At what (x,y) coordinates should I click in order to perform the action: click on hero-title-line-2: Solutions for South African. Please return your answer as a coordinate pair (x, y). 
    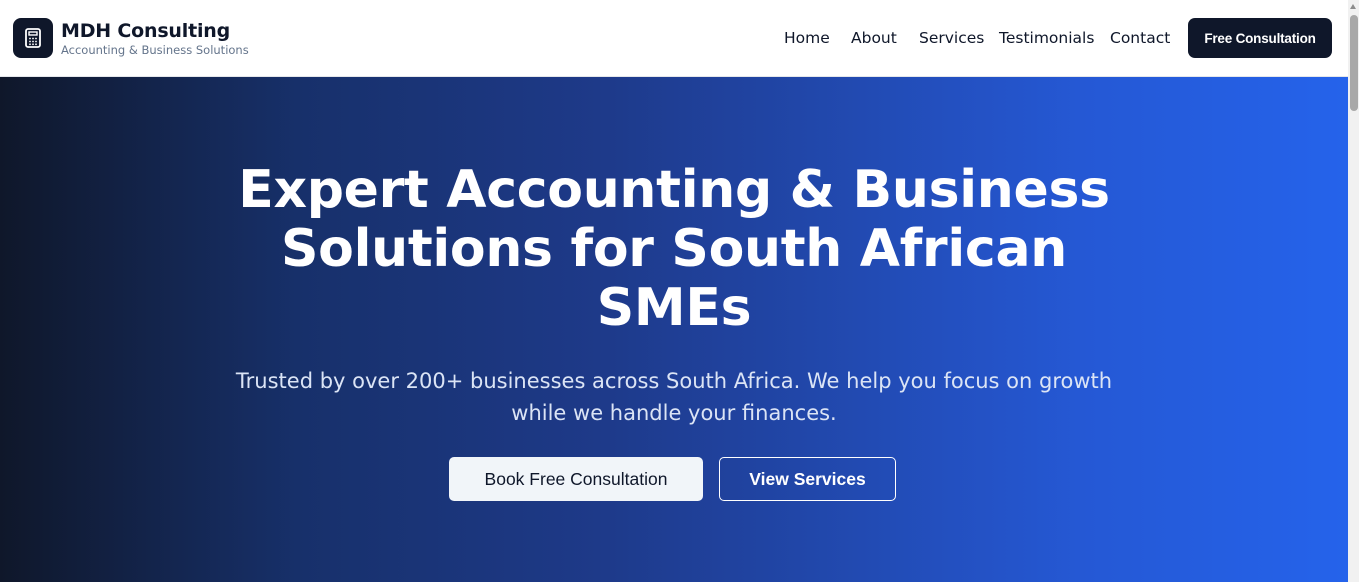
    Looking at the image, I should click on (674, 249).